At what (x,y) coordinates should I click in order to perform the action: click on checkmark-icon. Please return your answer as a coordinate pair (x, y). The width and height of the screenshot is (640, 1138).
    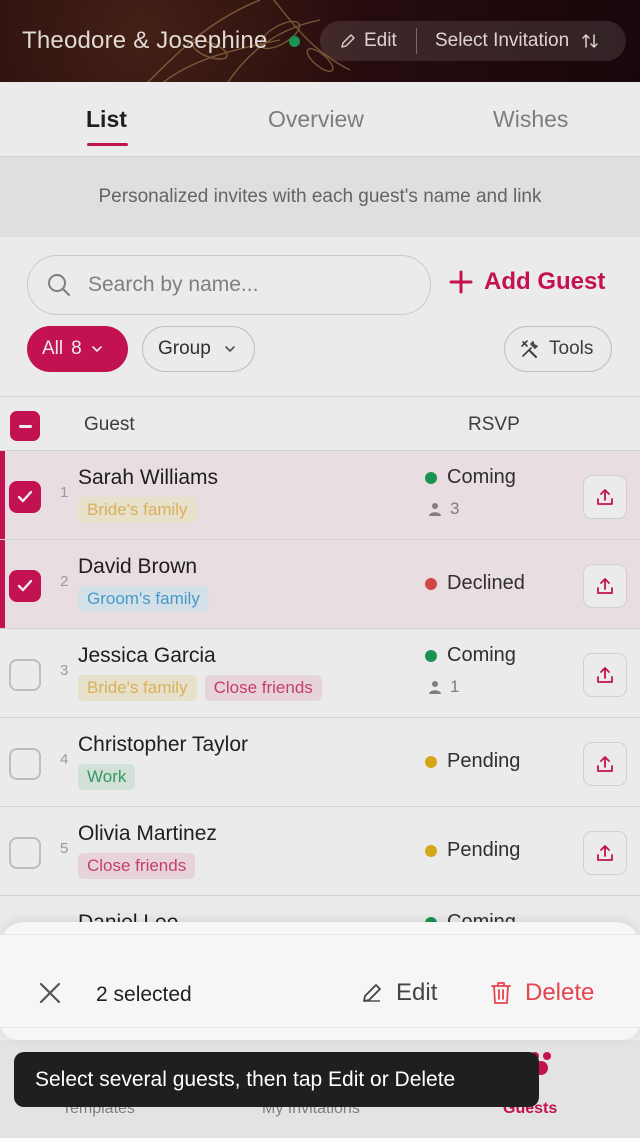
    Looking at the image, I should click on (25, 496).